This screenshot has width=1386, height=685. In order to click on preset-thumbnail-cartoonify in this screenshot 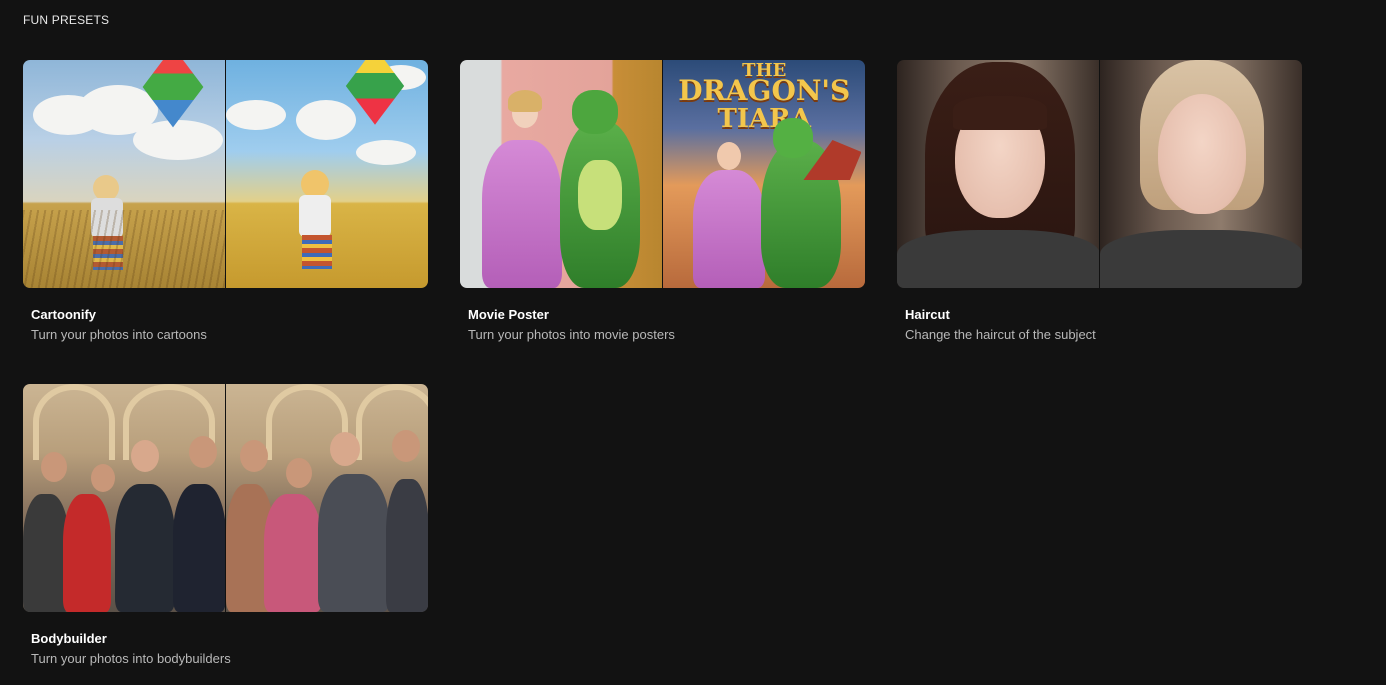, I will do `click(225, 174)`.